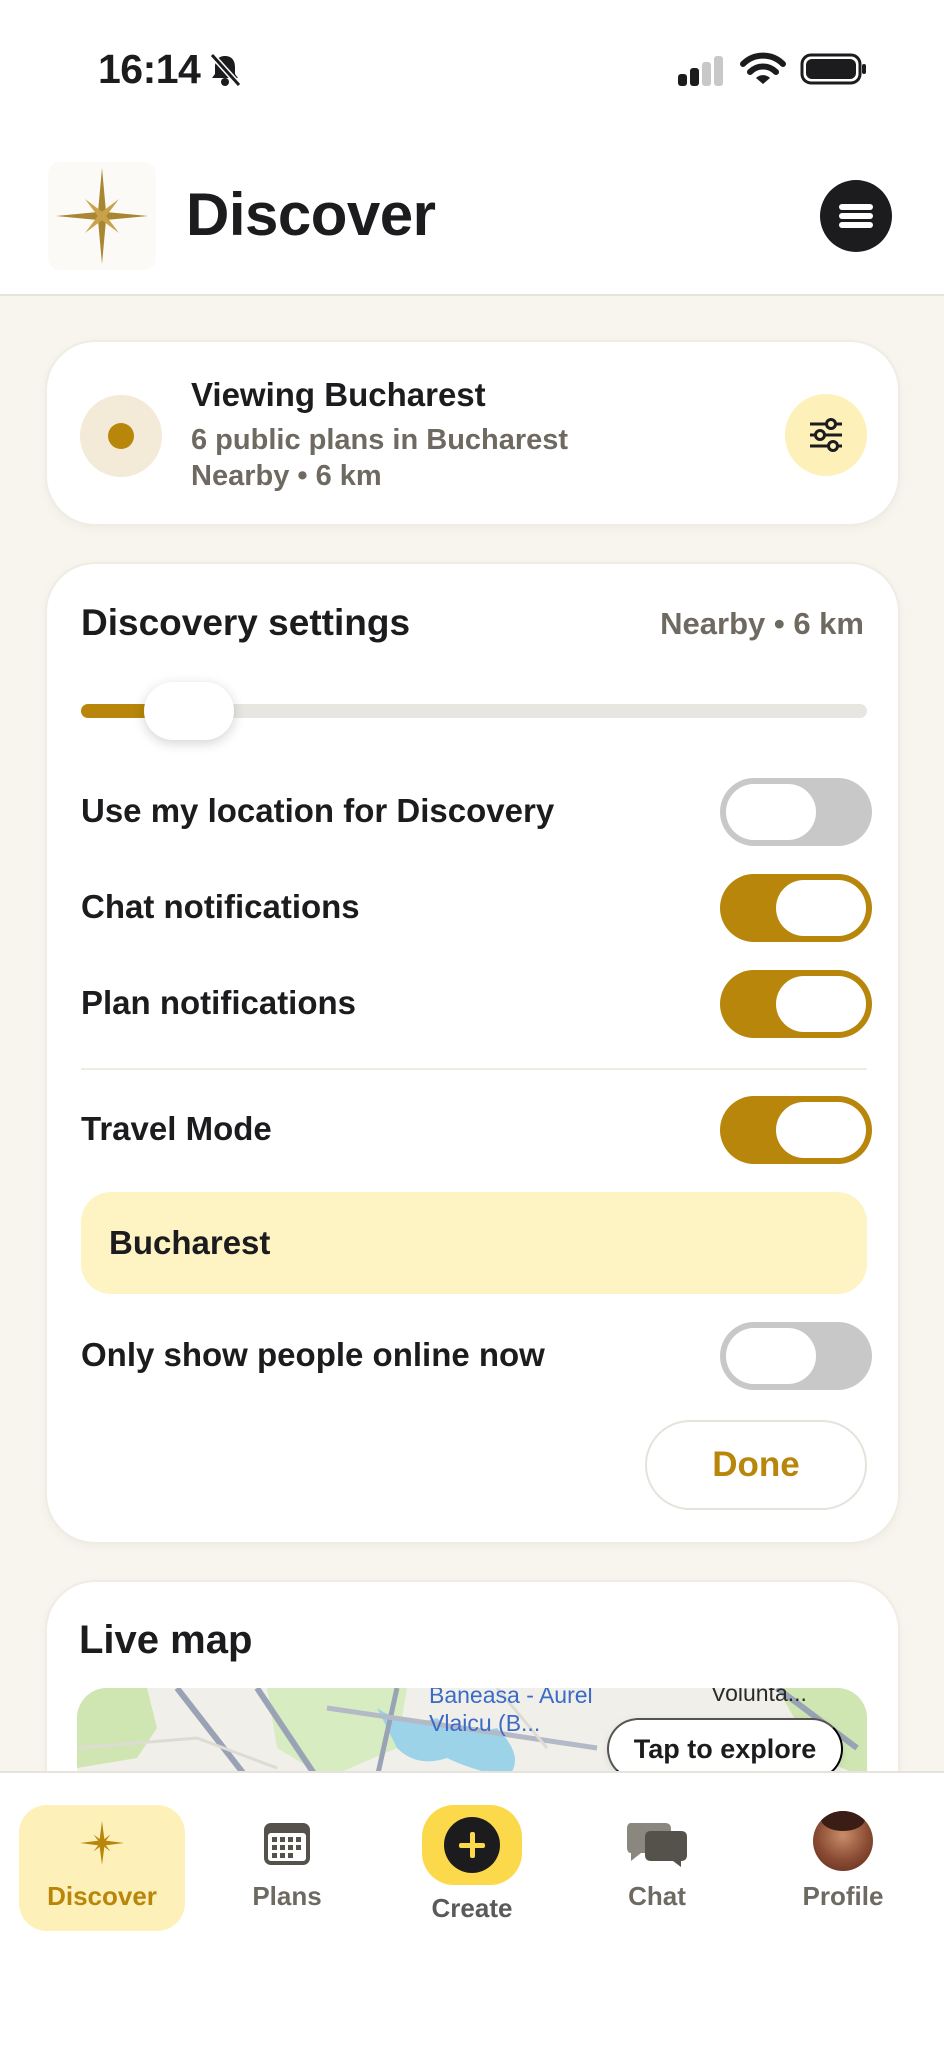 The height and width of the screenshot is (2048, 944). I want to click on bottom-tab-bar: Discover Plans Create Chat Profile, so click(472, 1909).